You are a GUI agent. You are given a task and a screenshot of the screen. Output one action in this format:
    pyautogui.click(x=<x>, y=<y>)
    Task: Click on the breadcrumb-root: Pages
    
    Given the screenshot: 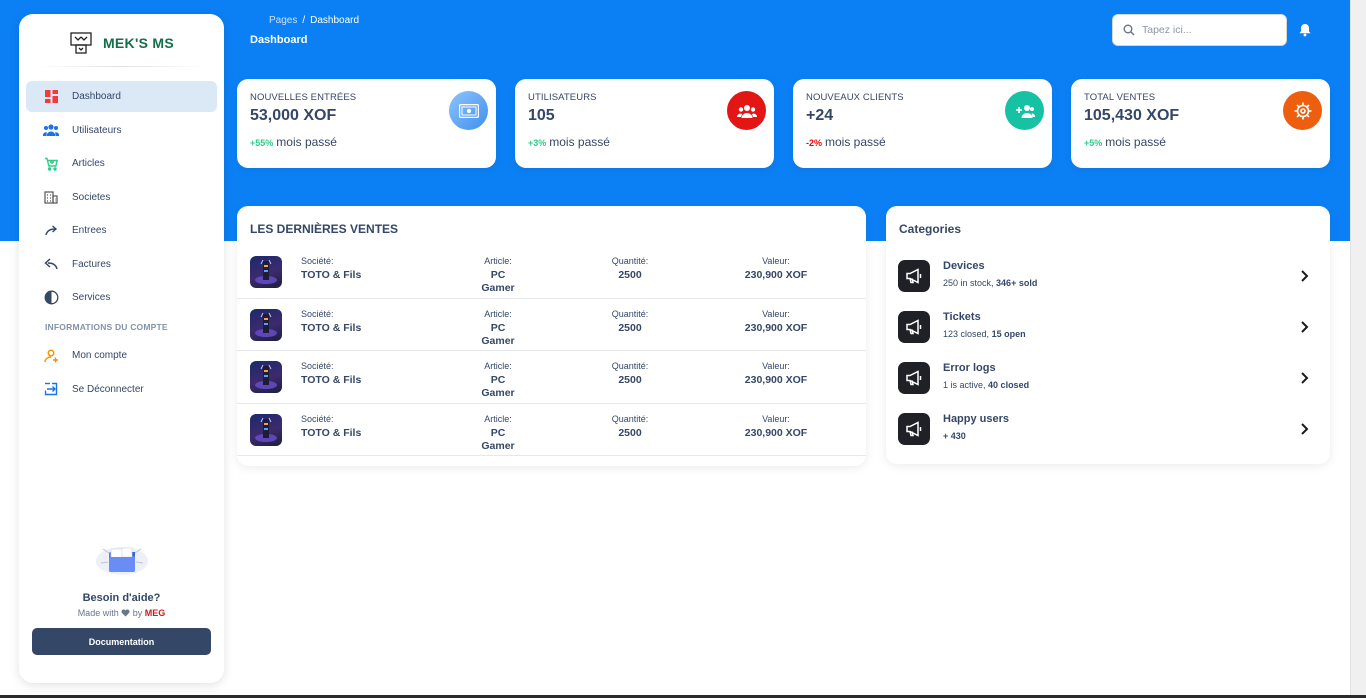 What is the action you would take?
    pyautogui.click(x=283, y=20)
    